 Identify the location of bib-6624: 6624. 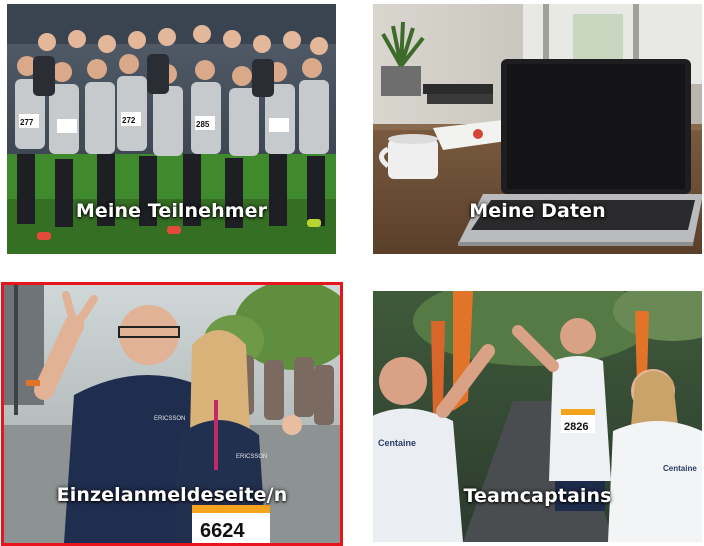
(222, 531).